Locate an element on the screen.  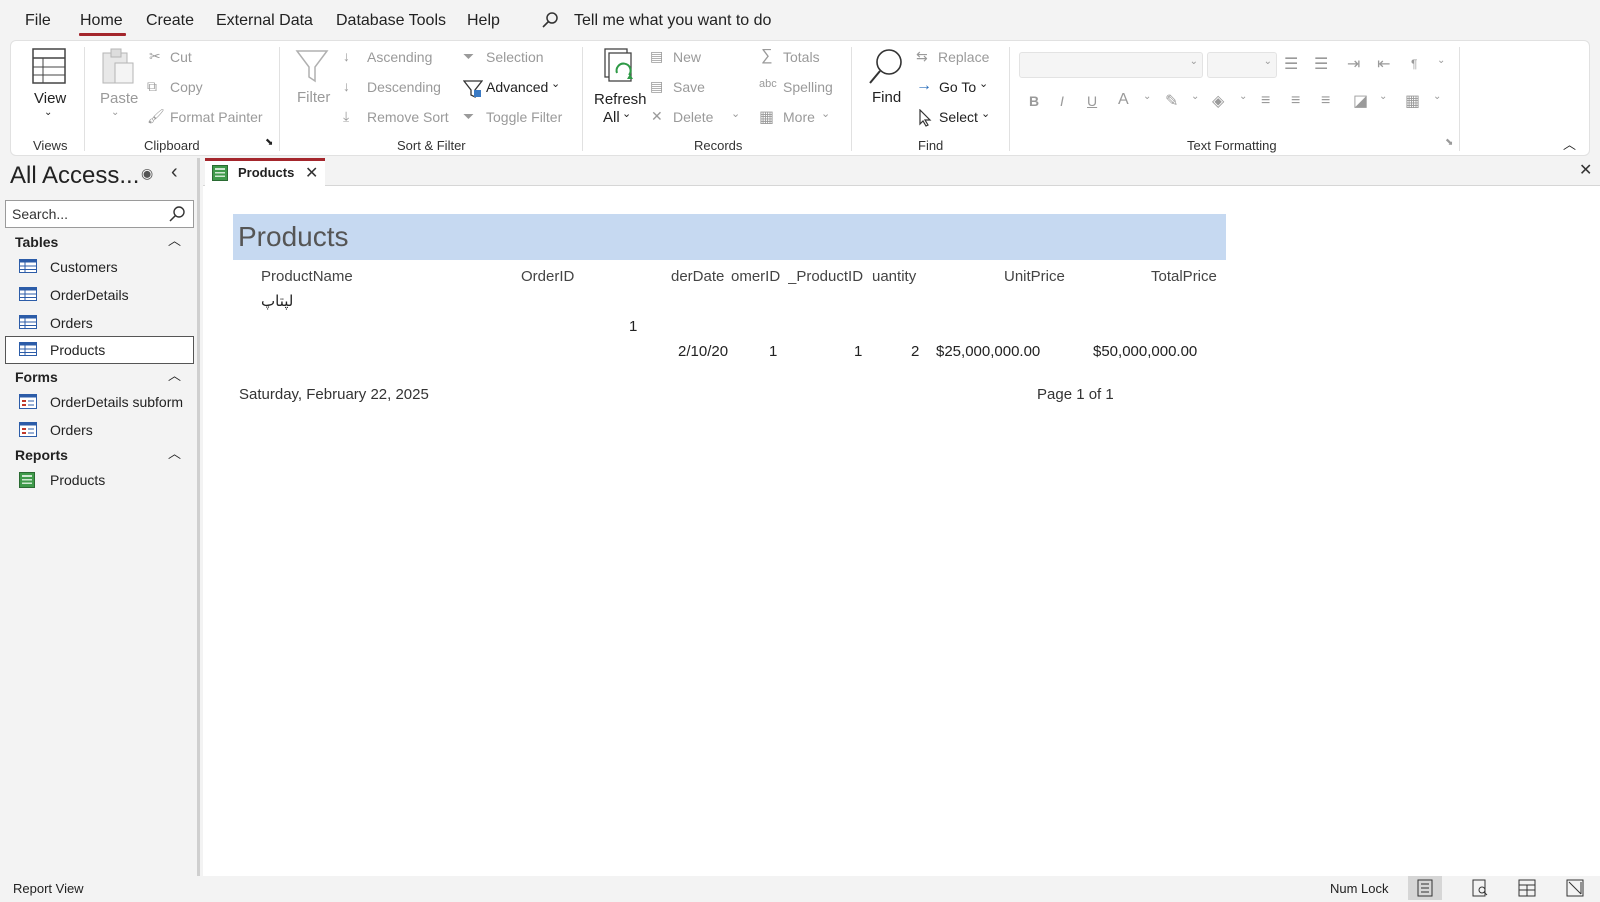
form-icon is located at coordinates (28, 404).